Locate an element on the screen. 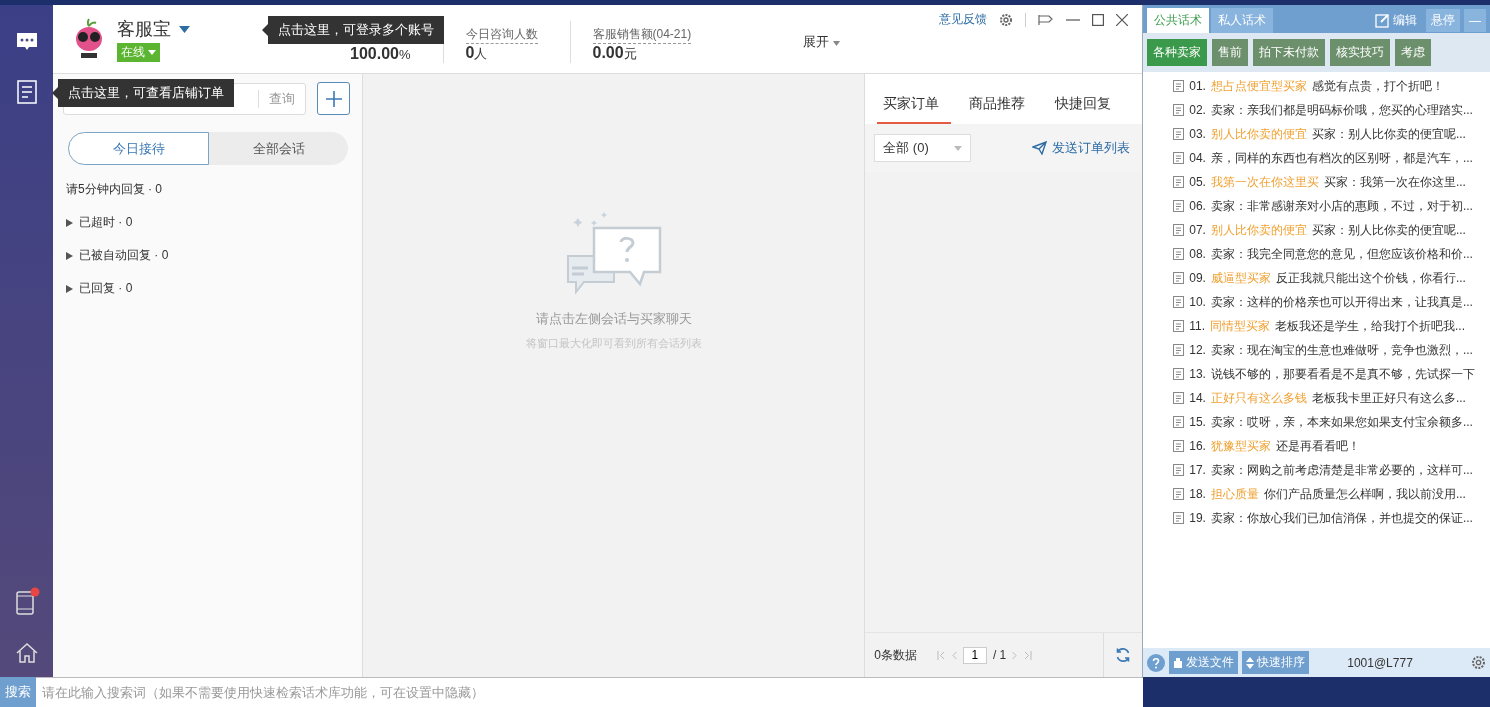  page-total: / 1 is located at coordinates (999, 655).